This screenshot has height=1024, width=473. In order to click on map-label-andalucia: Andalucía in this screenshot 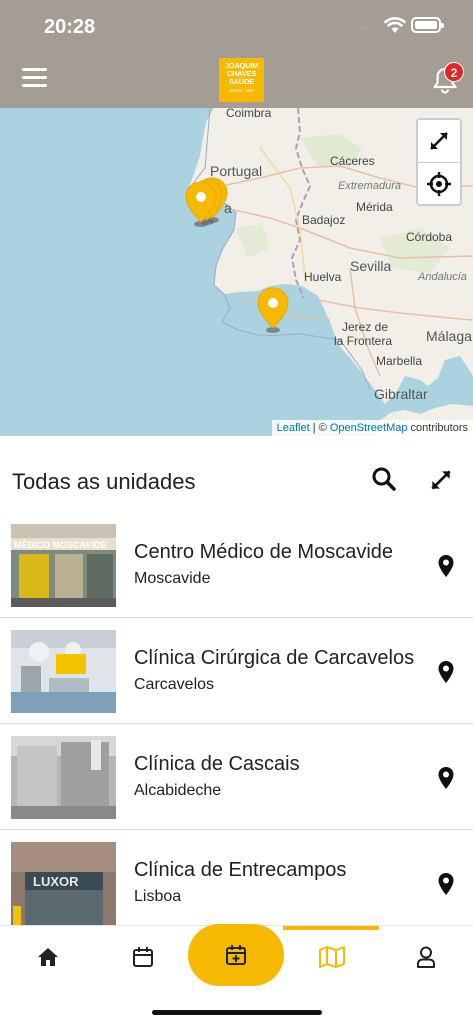, I will do `click(442, 277)`.